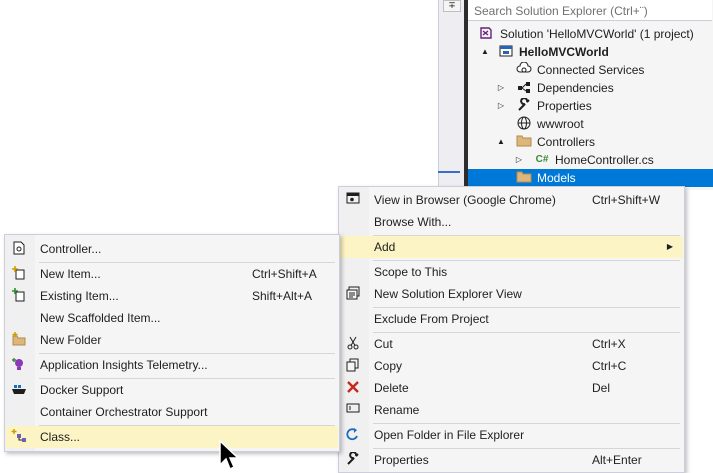 Image resolution: width=713 pixels, height=473 pixels. I want to click on menu-item-copy: Copy Ctrl+C, so click(511, 366).